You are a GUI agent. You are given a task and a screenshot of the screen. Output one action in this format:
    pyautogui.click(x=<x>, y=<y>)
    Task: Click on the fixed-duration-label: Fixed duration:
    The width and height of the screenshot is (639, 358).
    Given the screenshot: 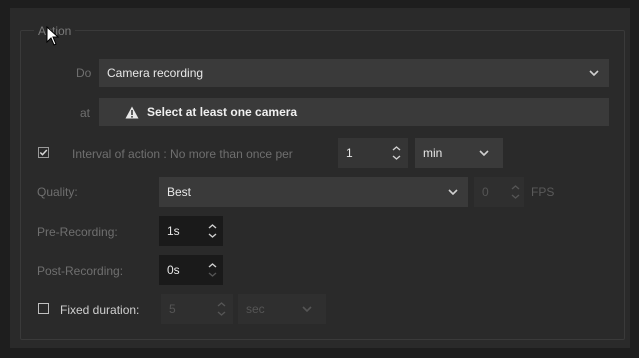 What is the action you would take?
    pyautogui.click(x=100, y=310)
    